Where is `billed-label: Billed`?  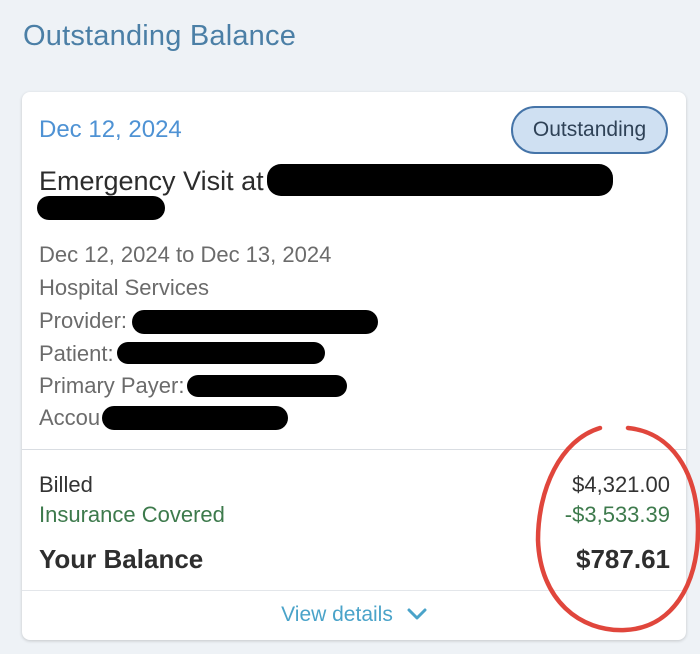 billed-label: Billed is located at coordinates (66, 484).